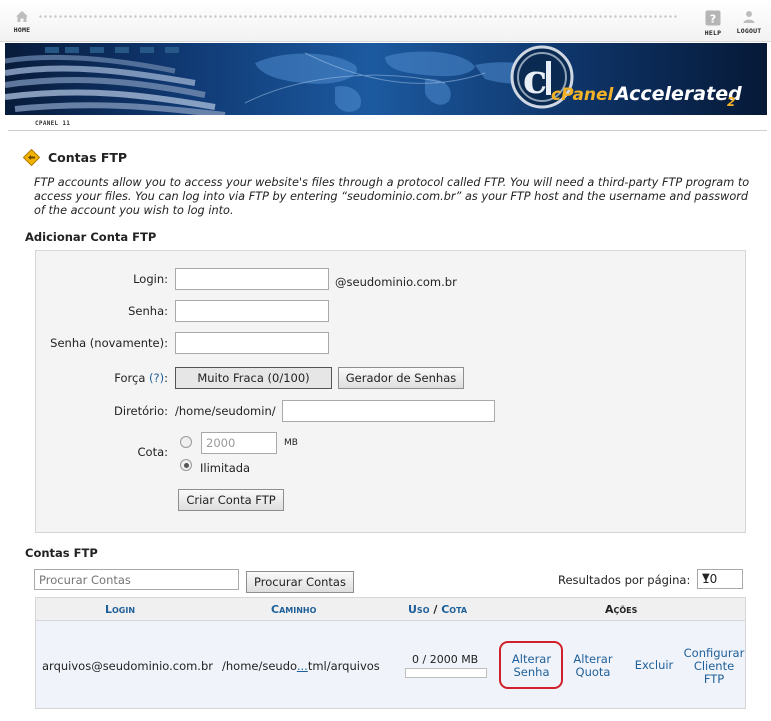 The width and height of the screenshot is (771, 721). Describe the element at coordinates (156, 378) in the screenshot. I see `strength-help-link: (?)` at that location.